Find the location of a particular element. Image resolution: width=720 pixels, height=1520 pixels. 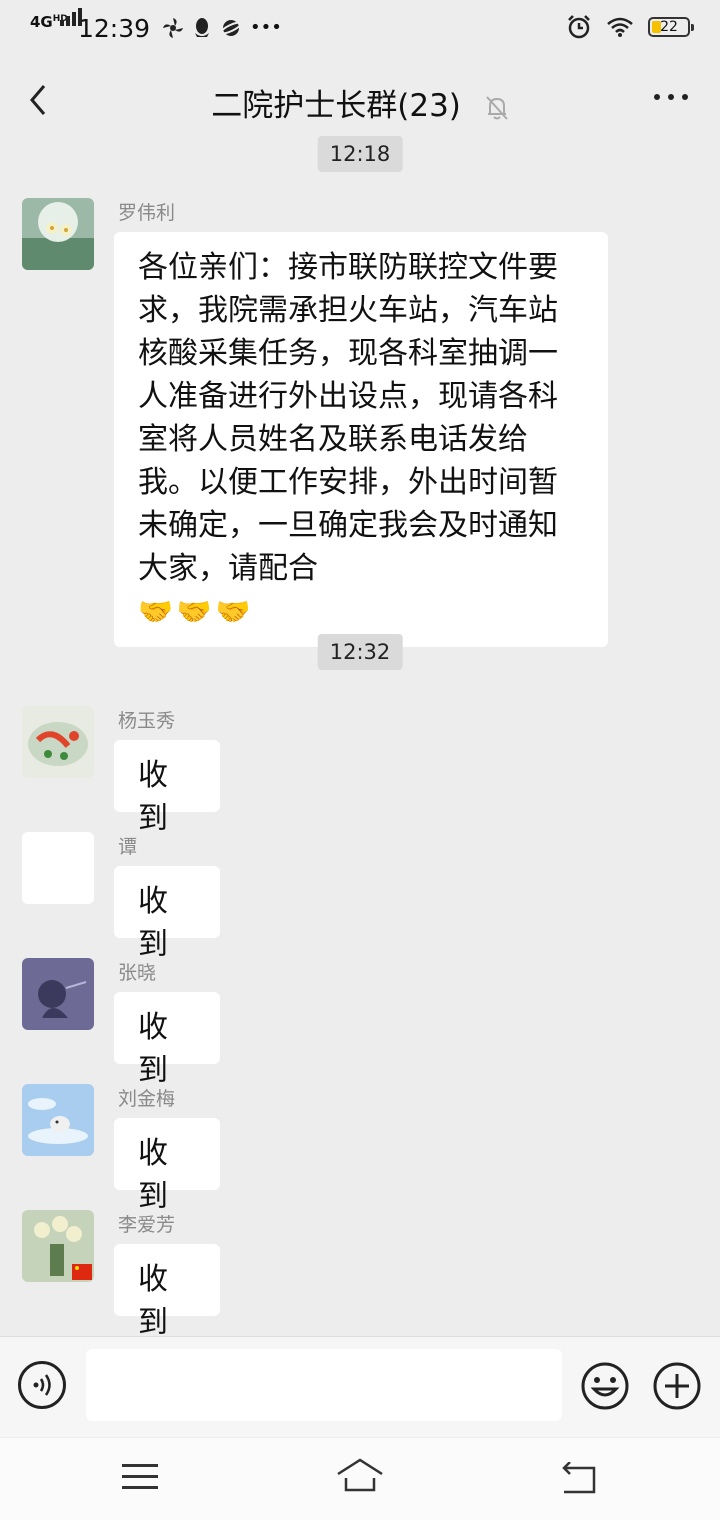

back-icon is located at coordinates (580, 1479).